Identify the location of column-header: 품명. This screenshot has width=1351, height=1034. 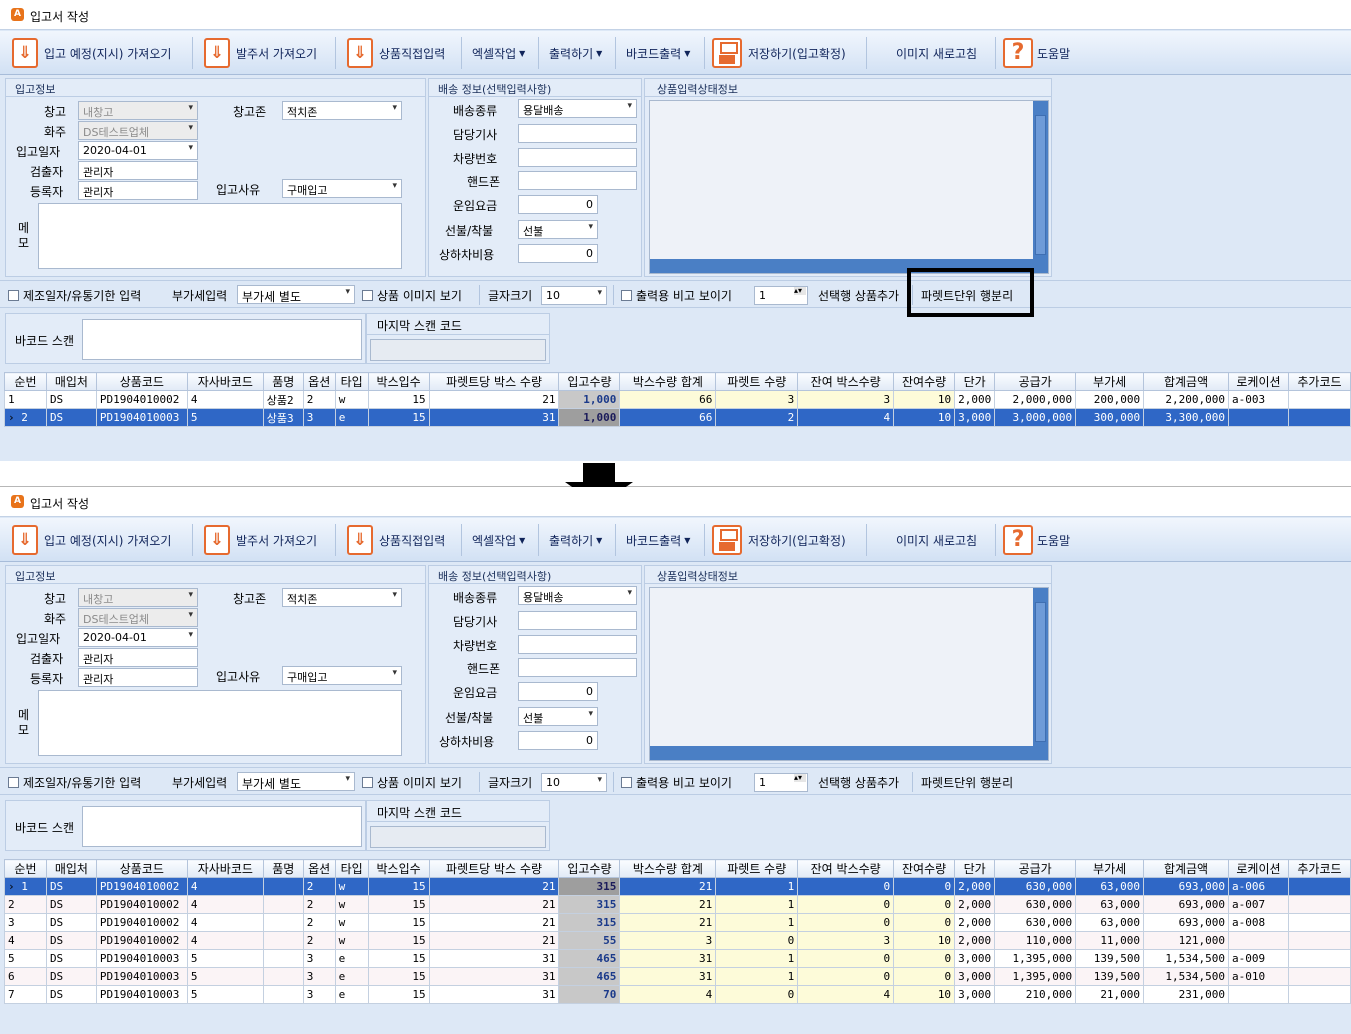
(283, 868).